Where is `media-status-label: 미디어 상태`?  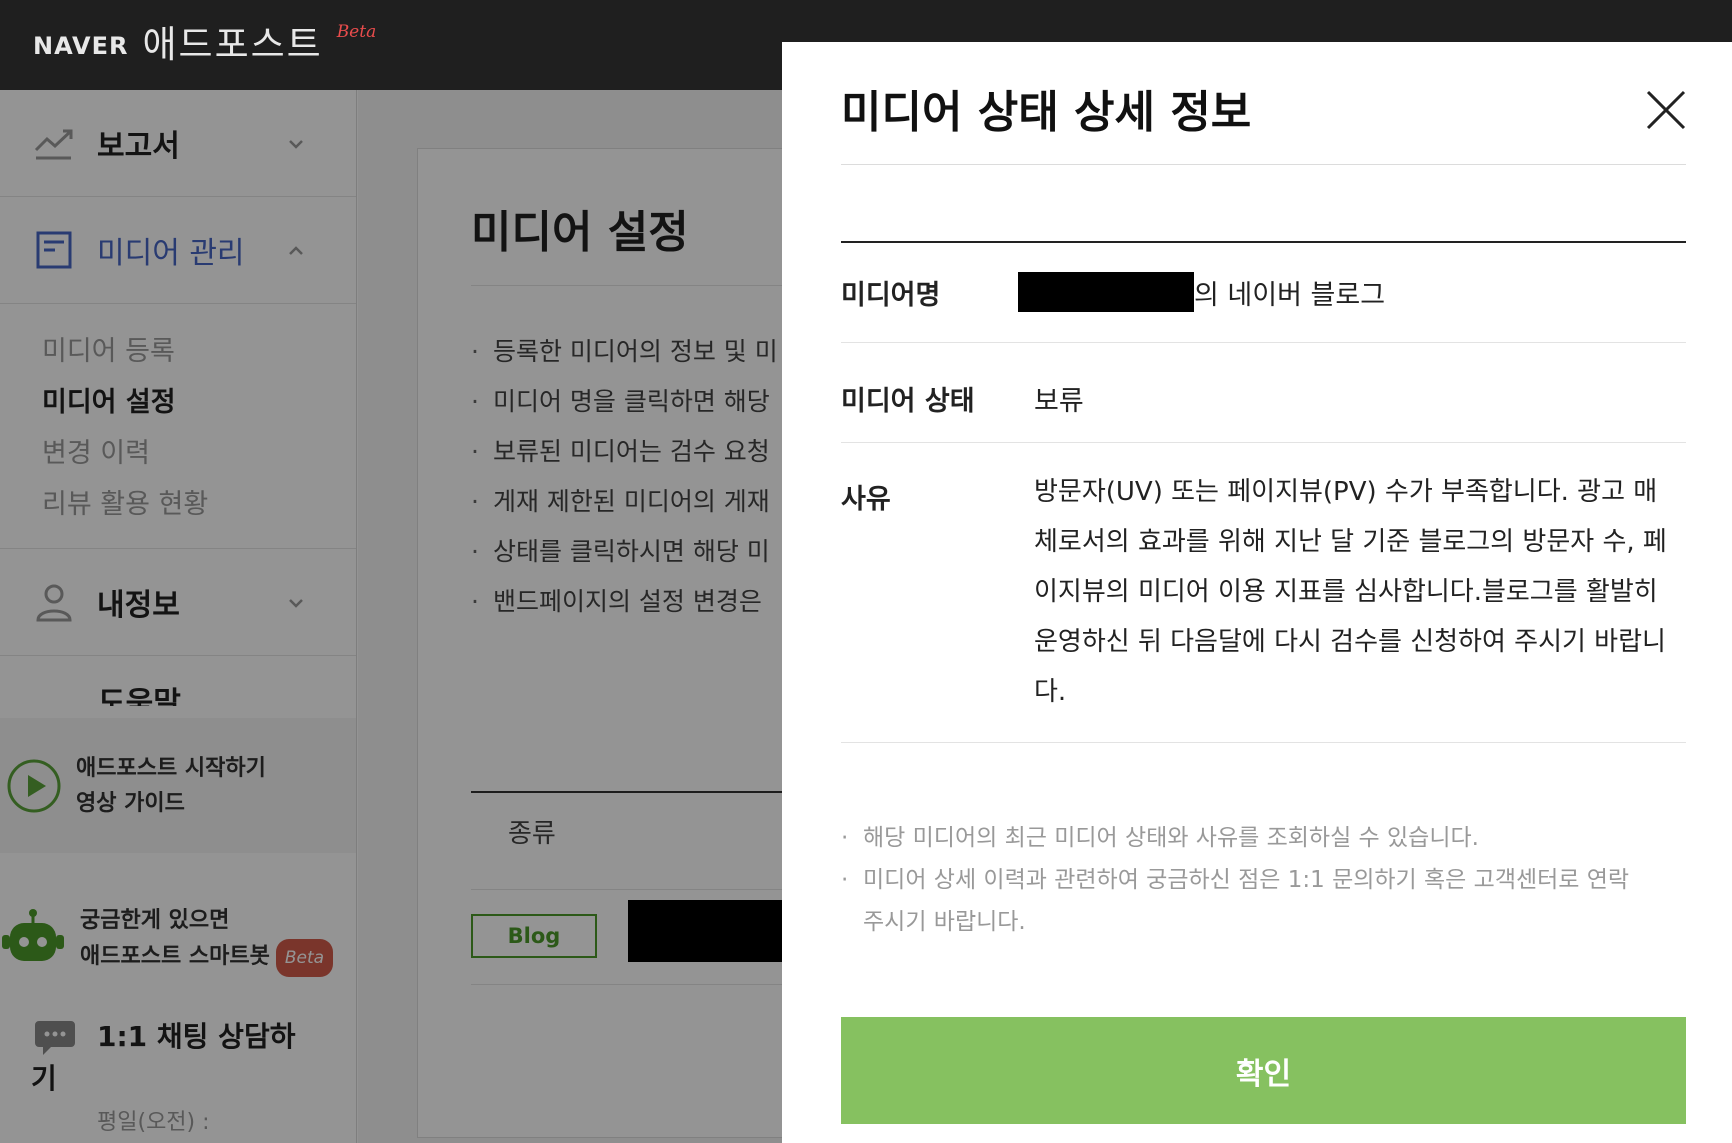 media-status-label: 미디어 상태 is located at coordinates (908, 401).